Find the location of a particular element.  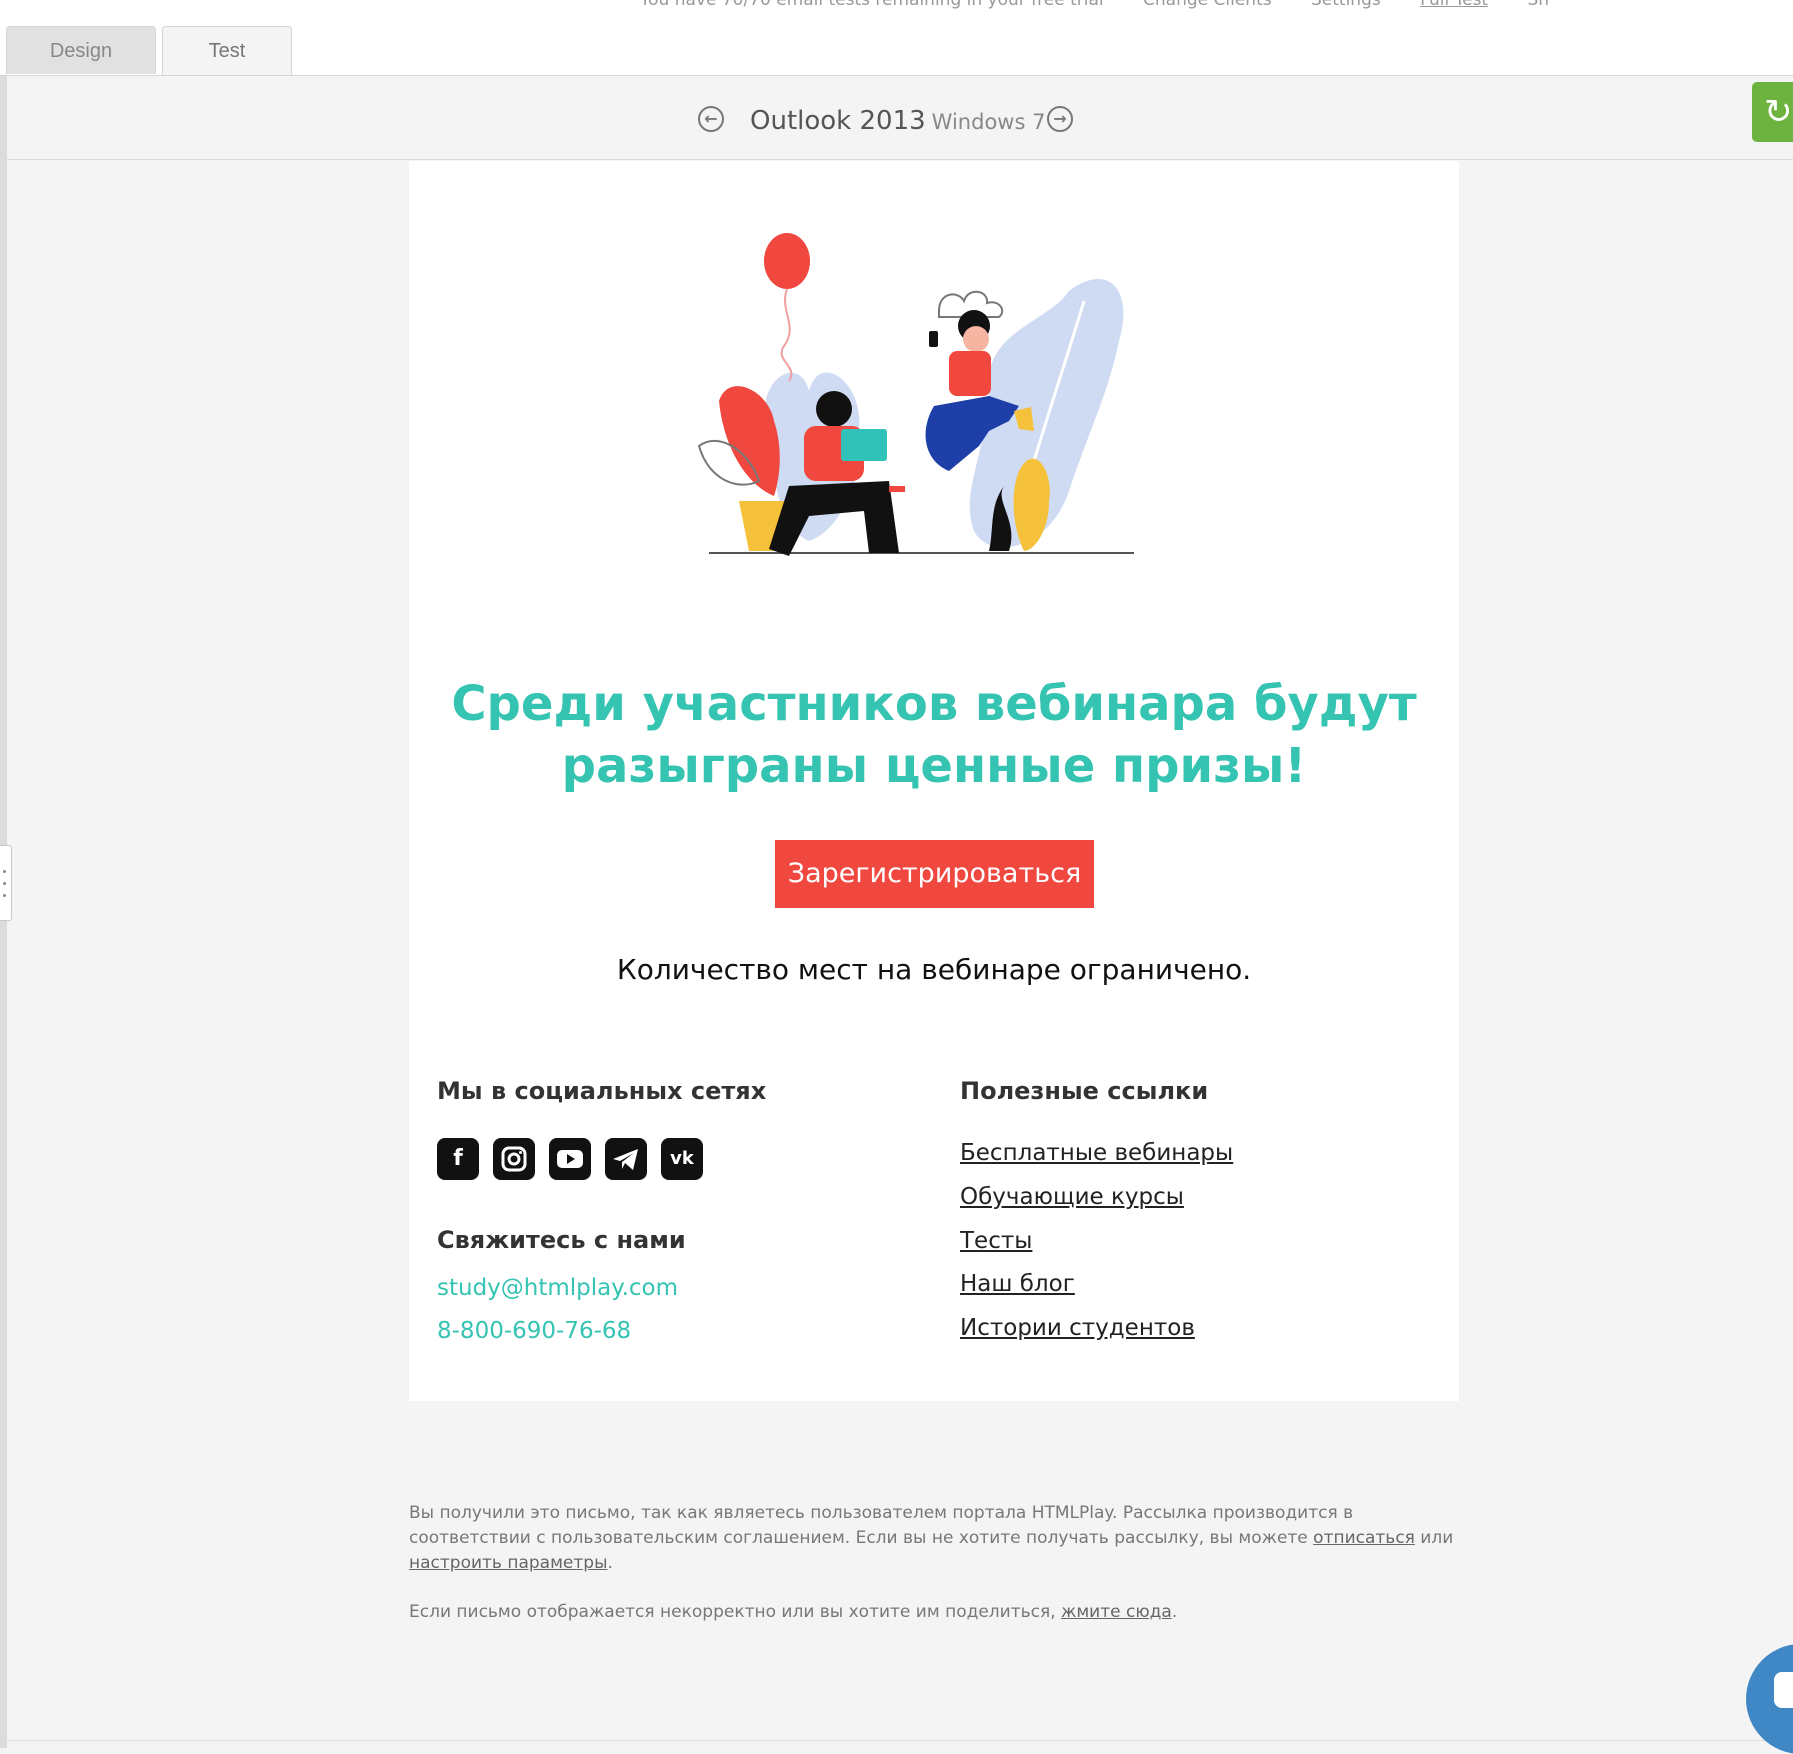

contact-email-link: study@htmlplay.com is located at coordinates (557, 1288).